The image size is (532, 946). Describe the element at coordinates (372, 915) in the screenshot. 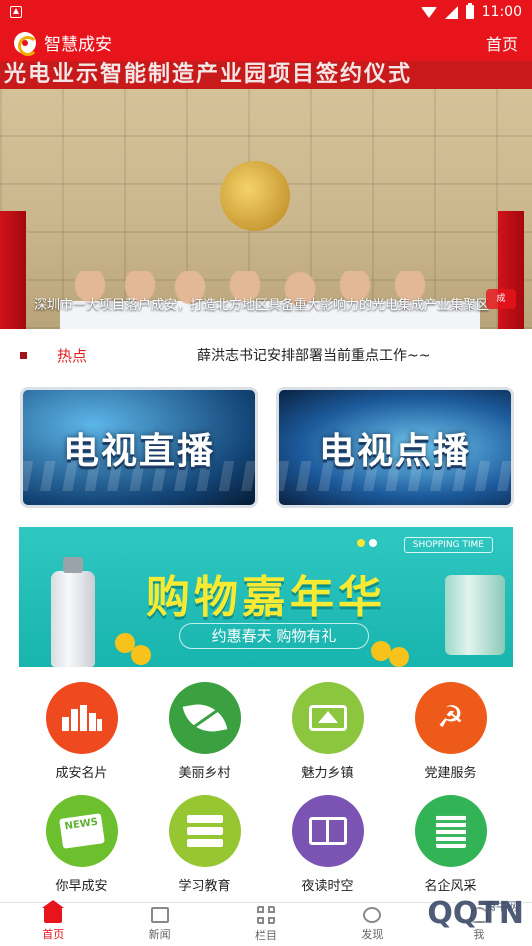

I see `compass-icon` at that location.